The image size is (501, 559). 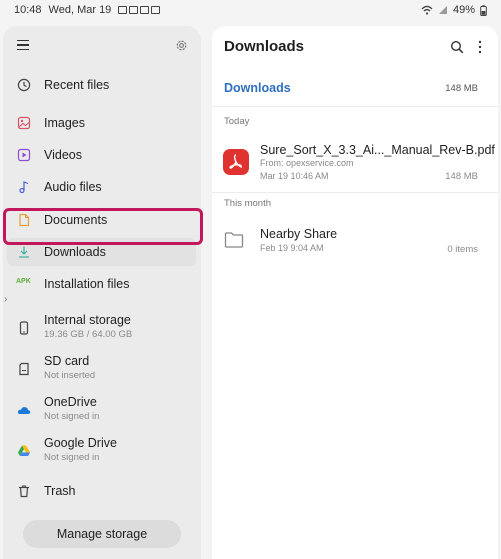 What do you see at coordinates (480, 47) in the screenshot?
I see `more-options-icon` at bounding box center [480, 47].